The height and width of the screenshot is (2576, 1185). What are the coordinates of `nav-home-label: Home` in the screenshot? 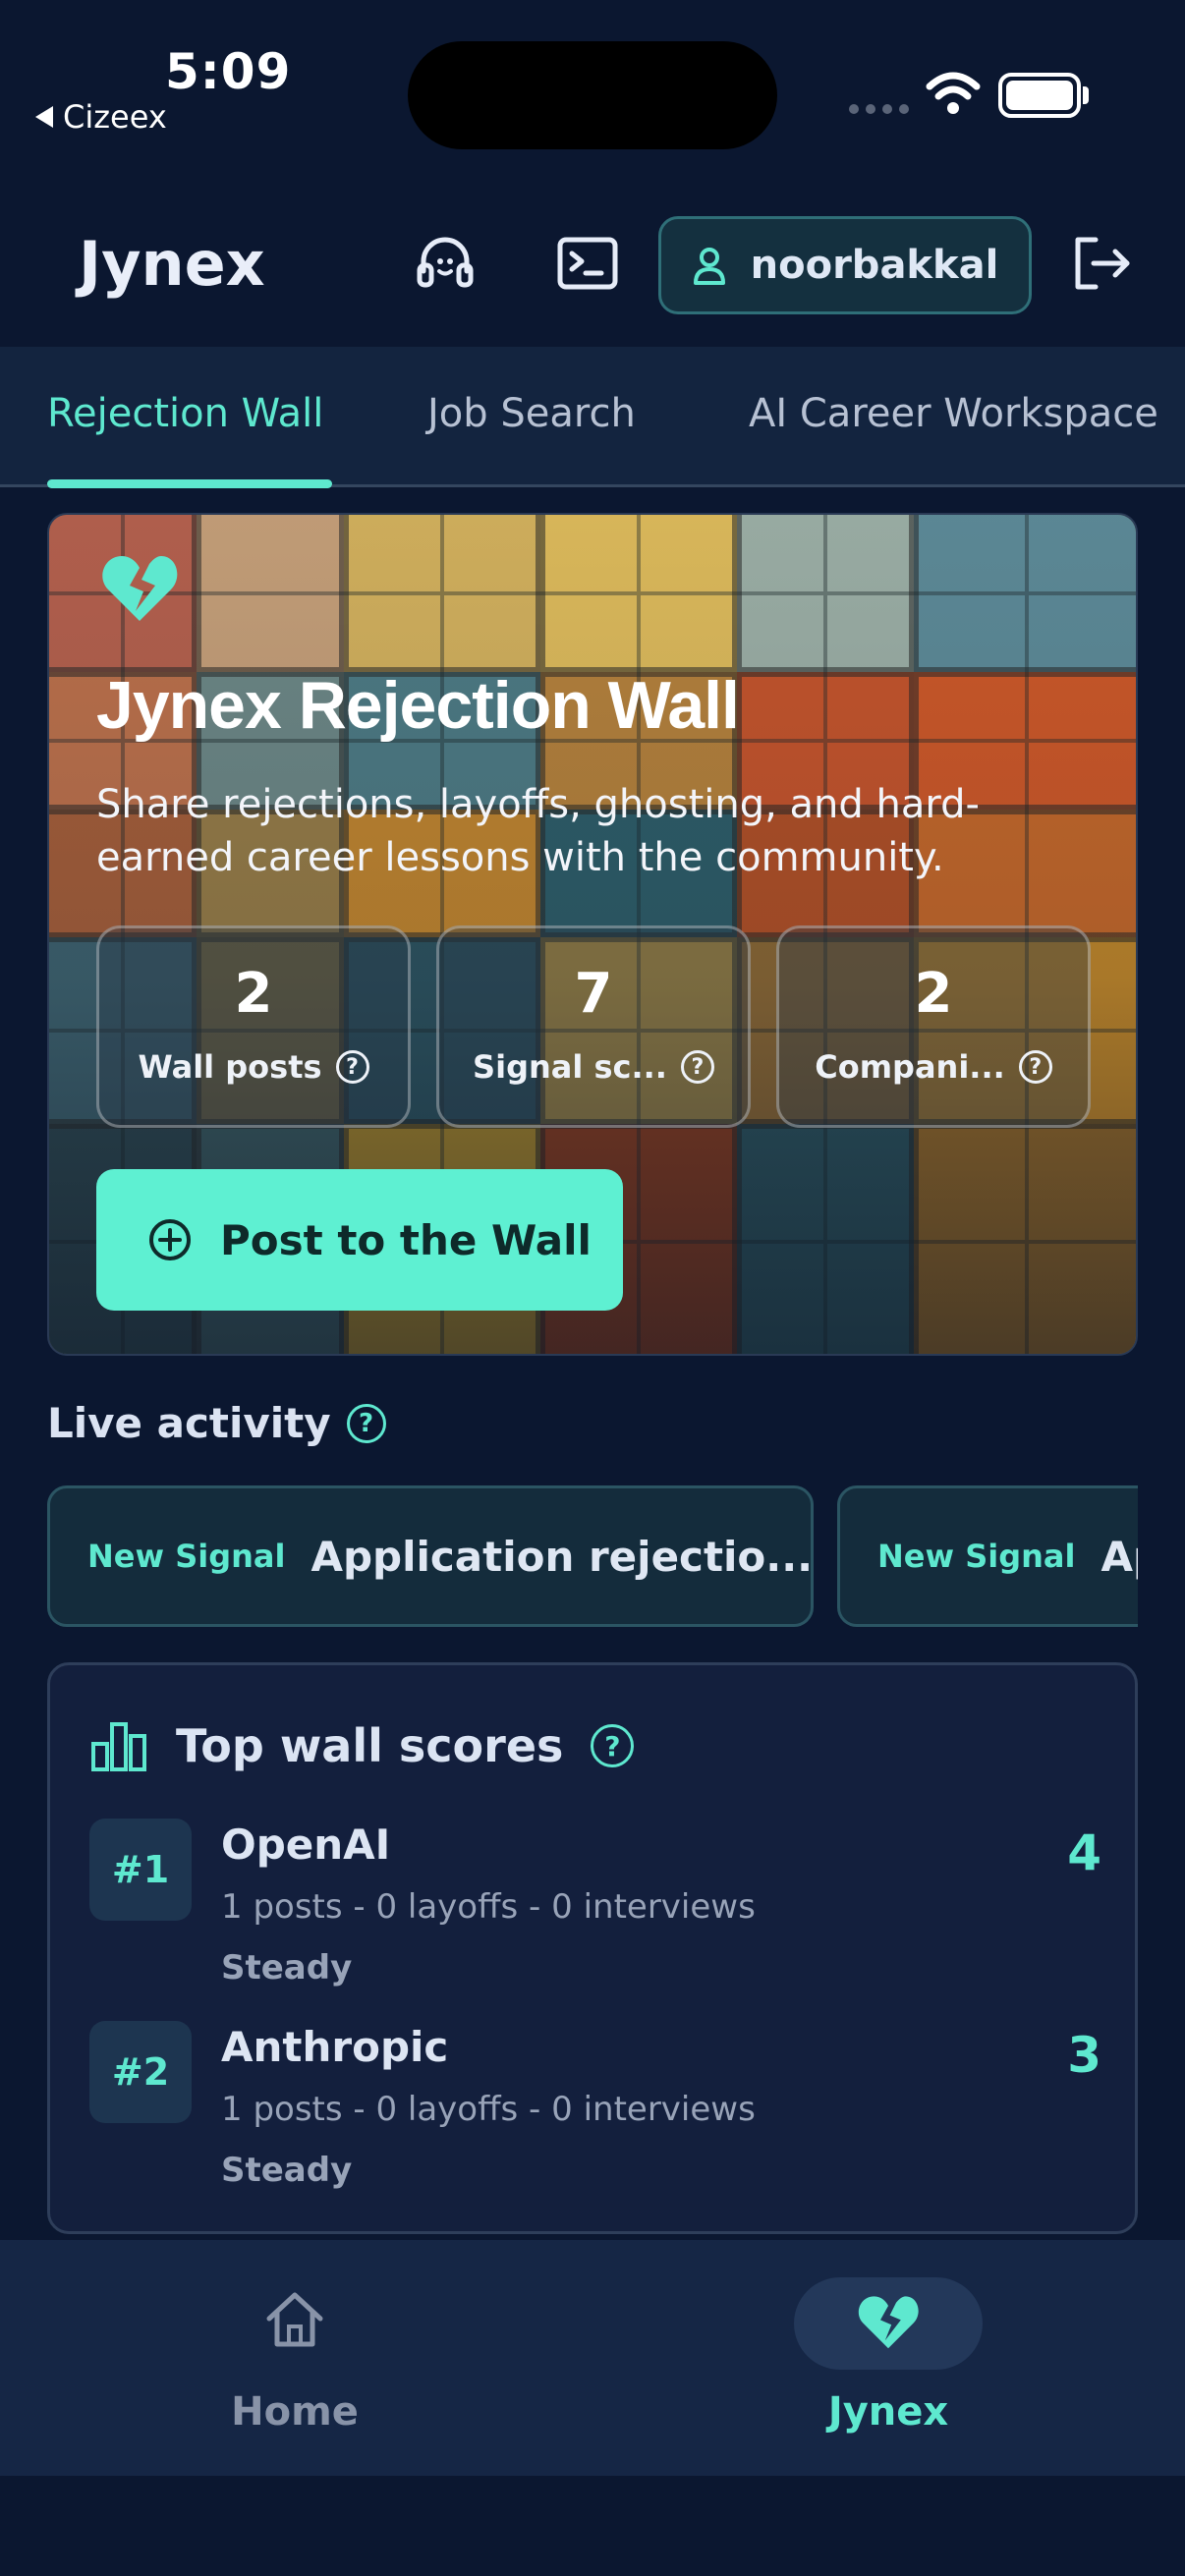 It's located at (295, 2412).